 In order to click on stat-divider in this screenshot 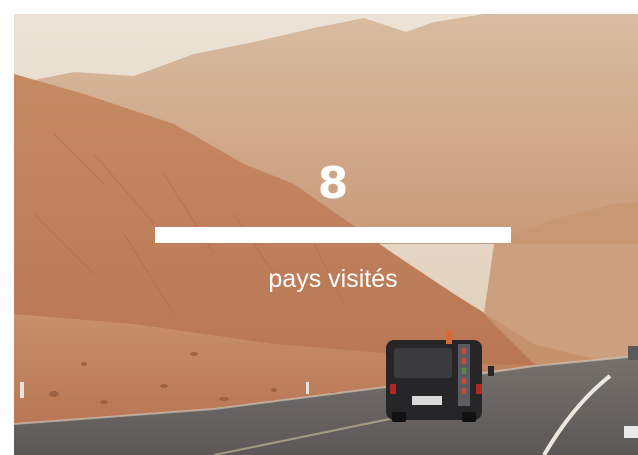, I will do `click(333, 235)`.